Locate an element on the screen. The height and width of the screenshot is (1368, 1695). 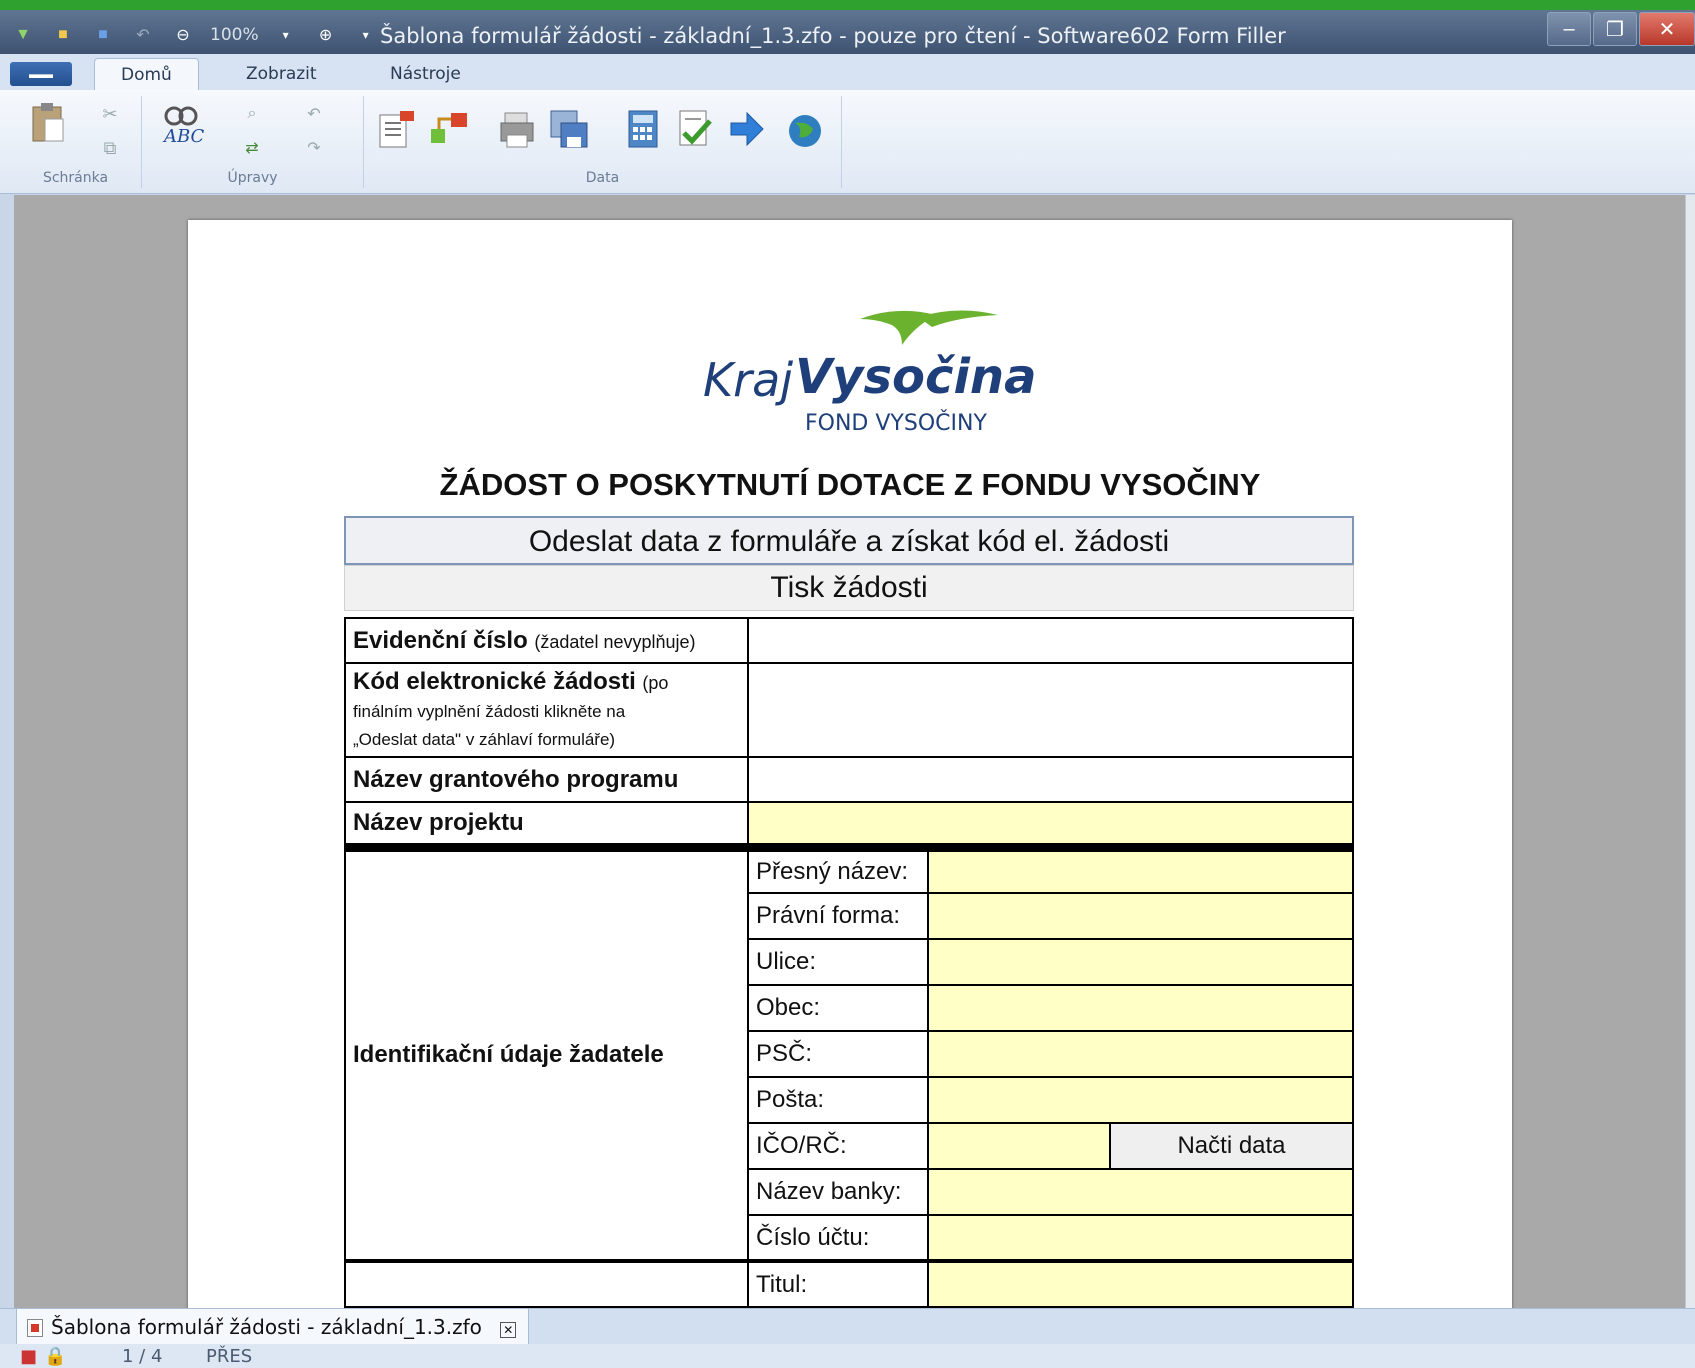
replace-icon: ⇄ is located at coordinates (252, 148).